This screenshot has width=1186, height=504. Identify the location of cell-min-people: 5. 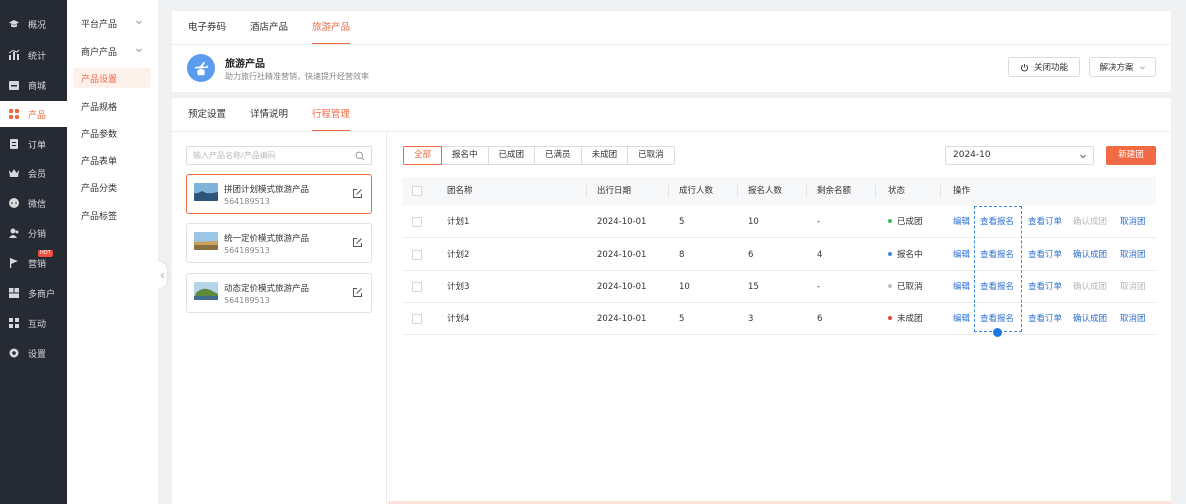
(682, 222).